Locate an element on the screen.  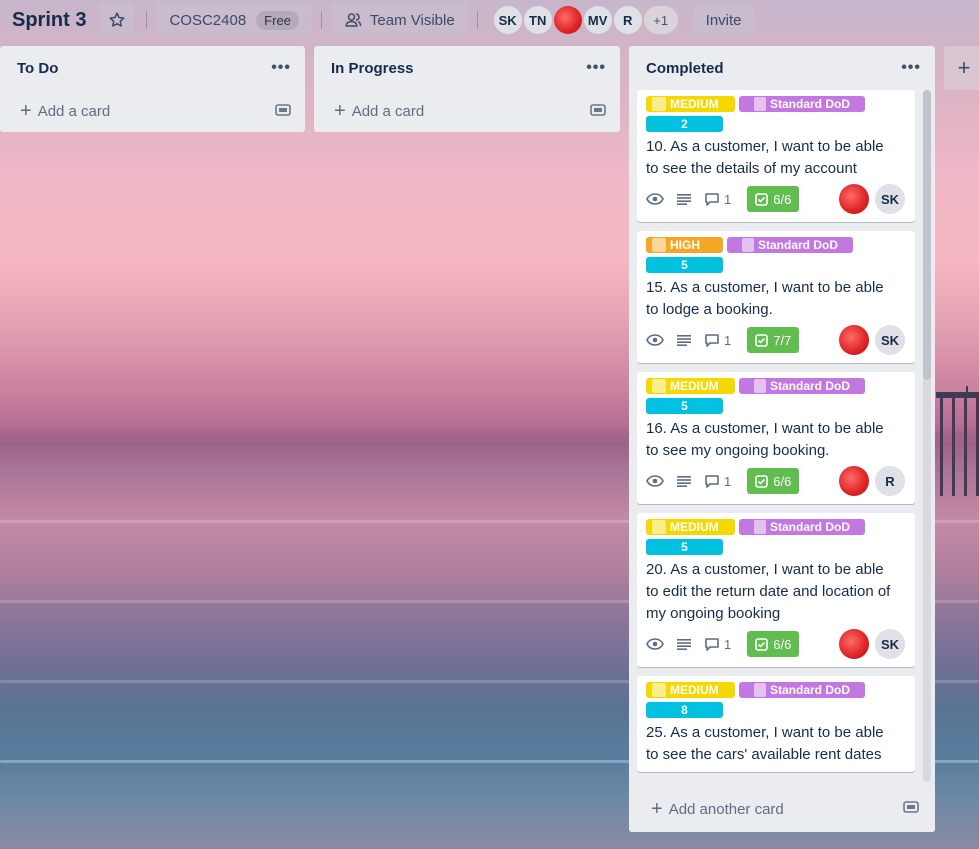
card-badges: 1 6/6 R is located at coordinates (776, 481).